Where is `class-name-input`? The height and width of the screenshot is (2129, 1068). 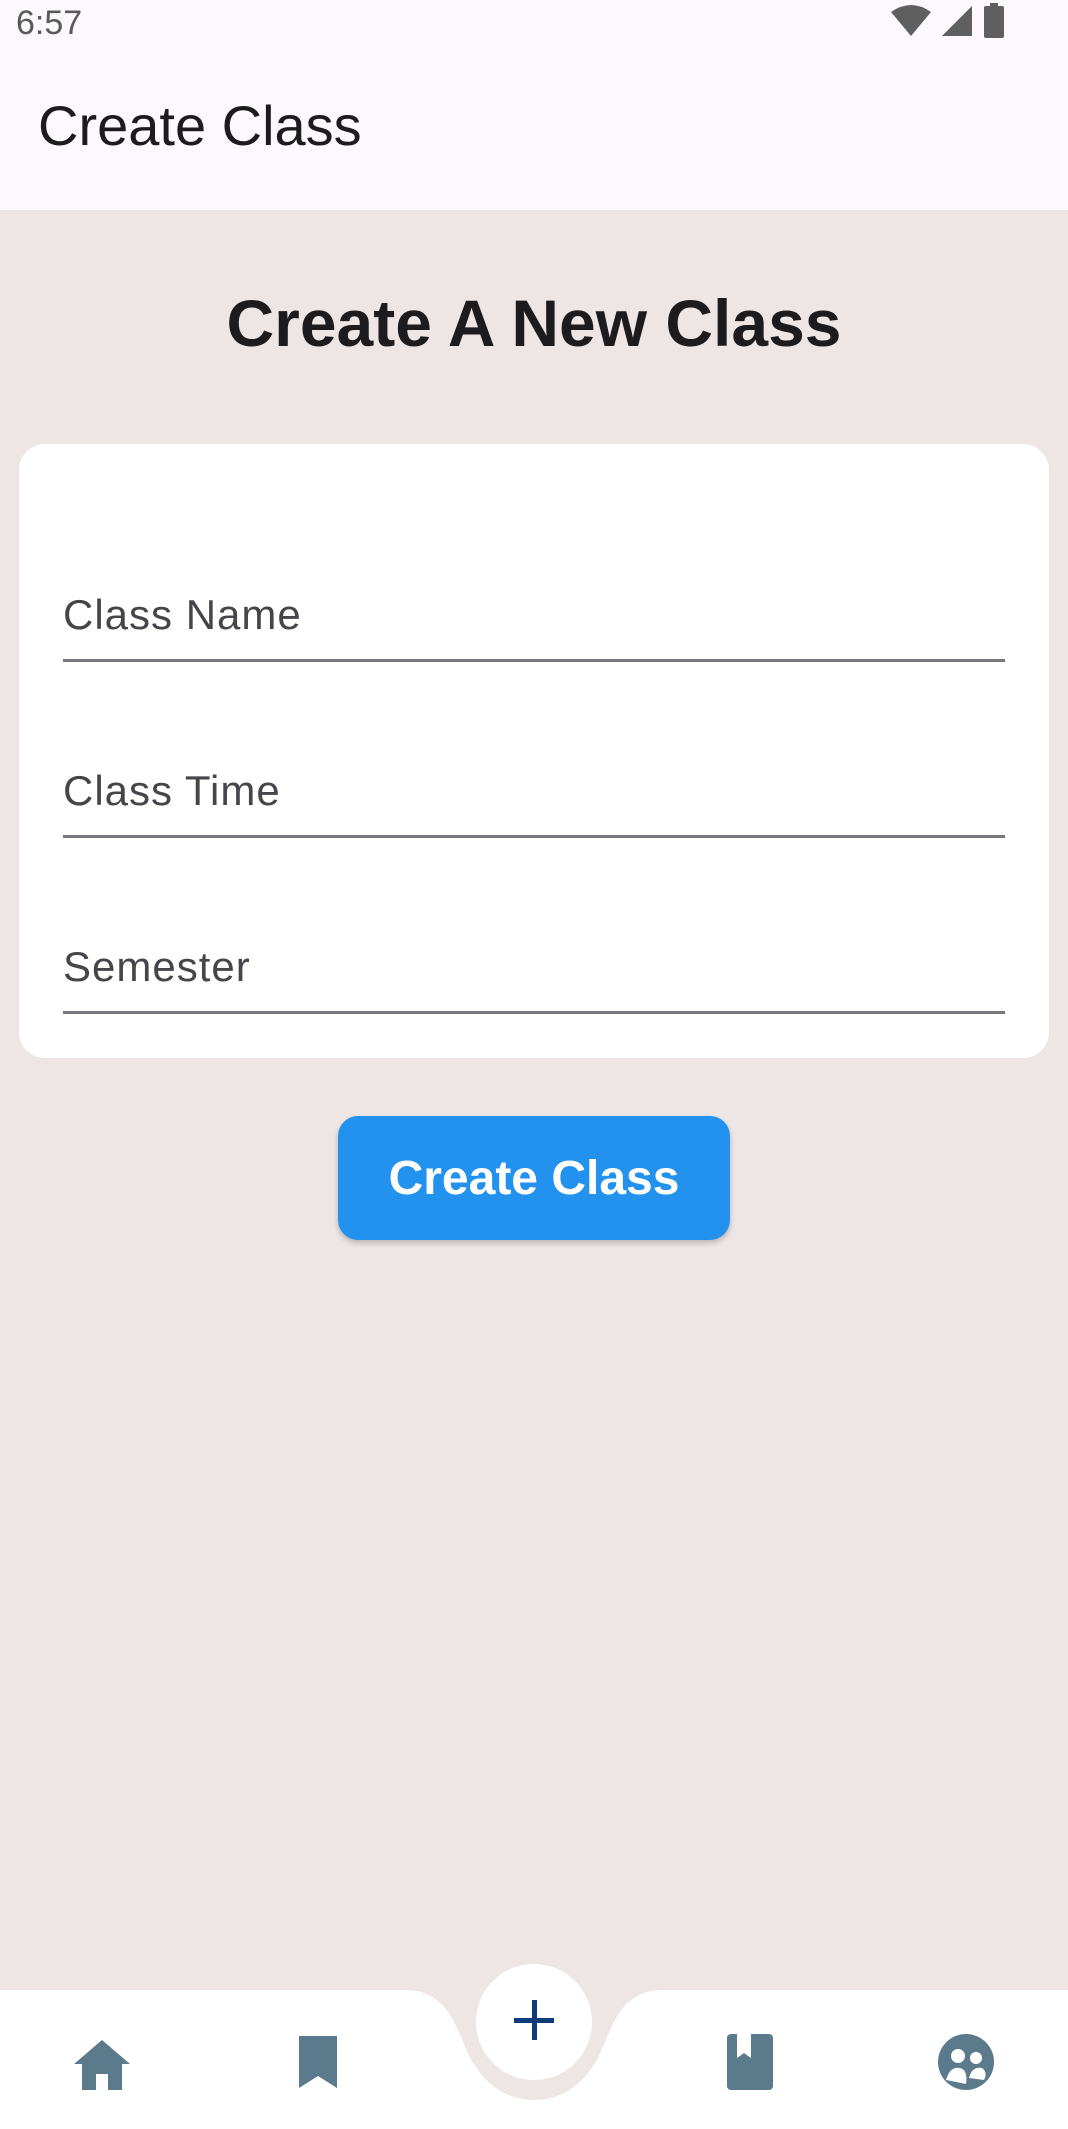
class-name-input is located at coordinates (536, 575).